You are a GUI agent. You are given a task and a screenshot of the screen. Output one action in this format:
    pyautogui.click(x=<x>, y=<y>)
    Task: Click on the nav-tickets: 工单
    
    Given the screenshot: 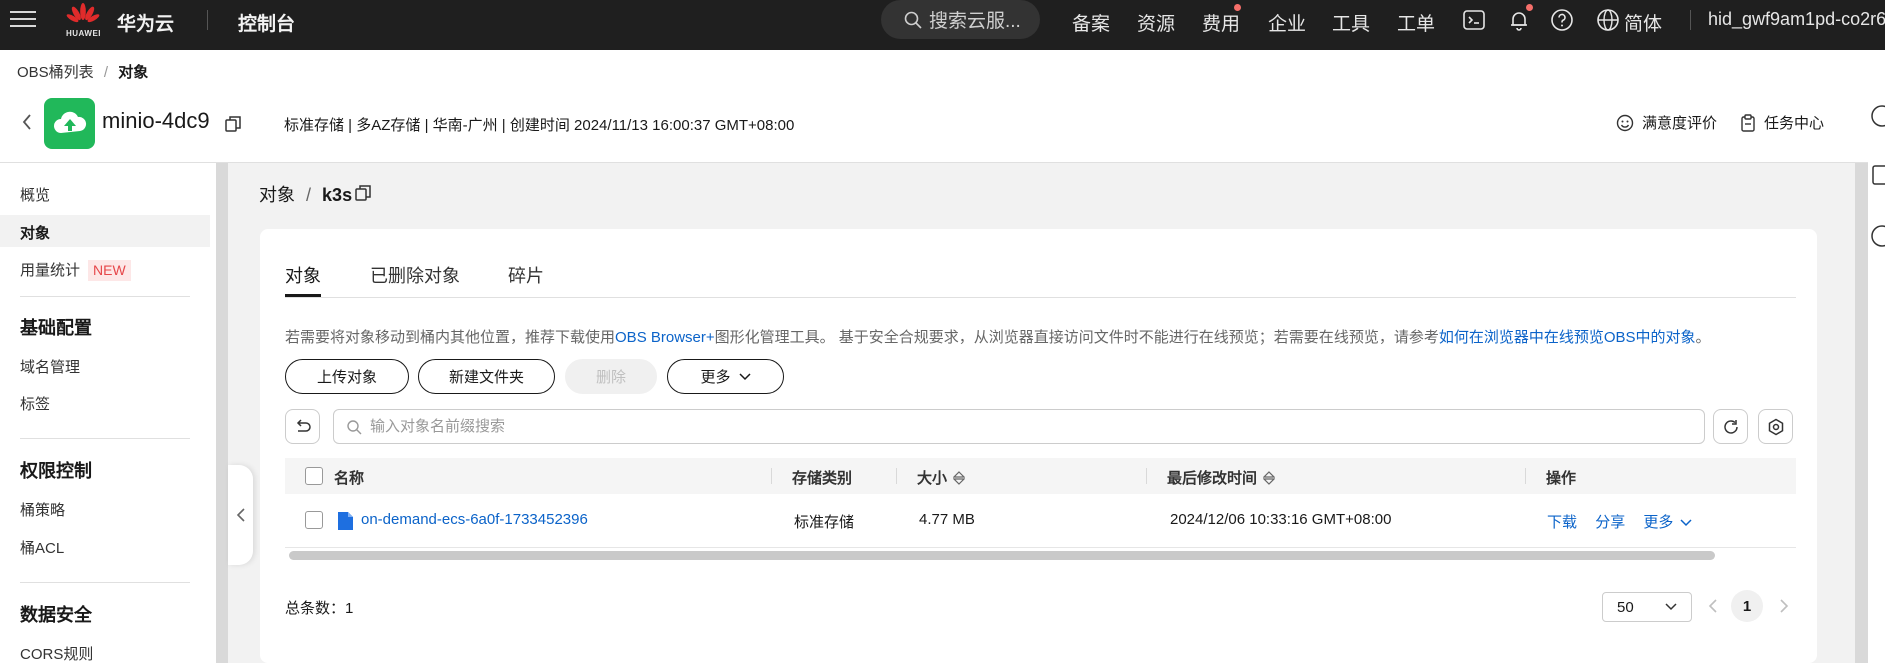 What is the action you would take?
    pyautogui.click(x=1416, y=22)
    